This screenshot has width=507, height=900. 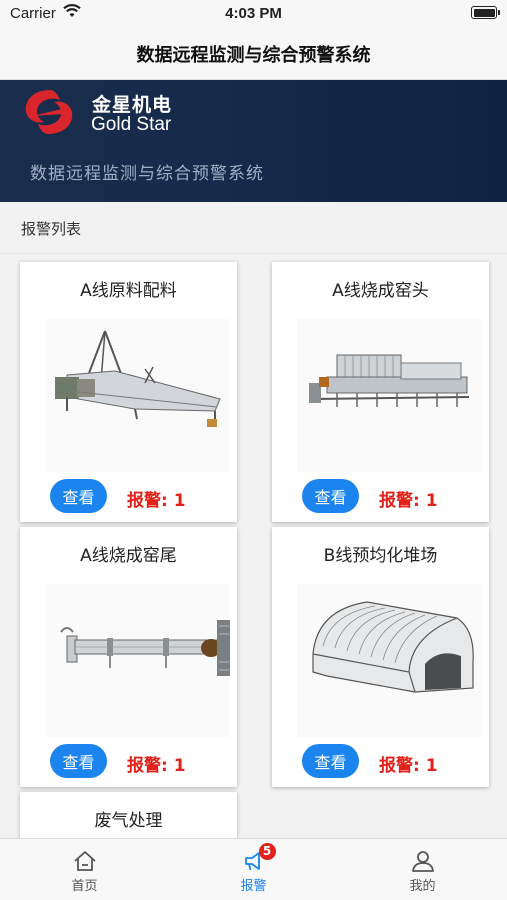 I want to click on alarm-card: B线预均化堆场 查看 报警: 1, so click(x=380, y=657).